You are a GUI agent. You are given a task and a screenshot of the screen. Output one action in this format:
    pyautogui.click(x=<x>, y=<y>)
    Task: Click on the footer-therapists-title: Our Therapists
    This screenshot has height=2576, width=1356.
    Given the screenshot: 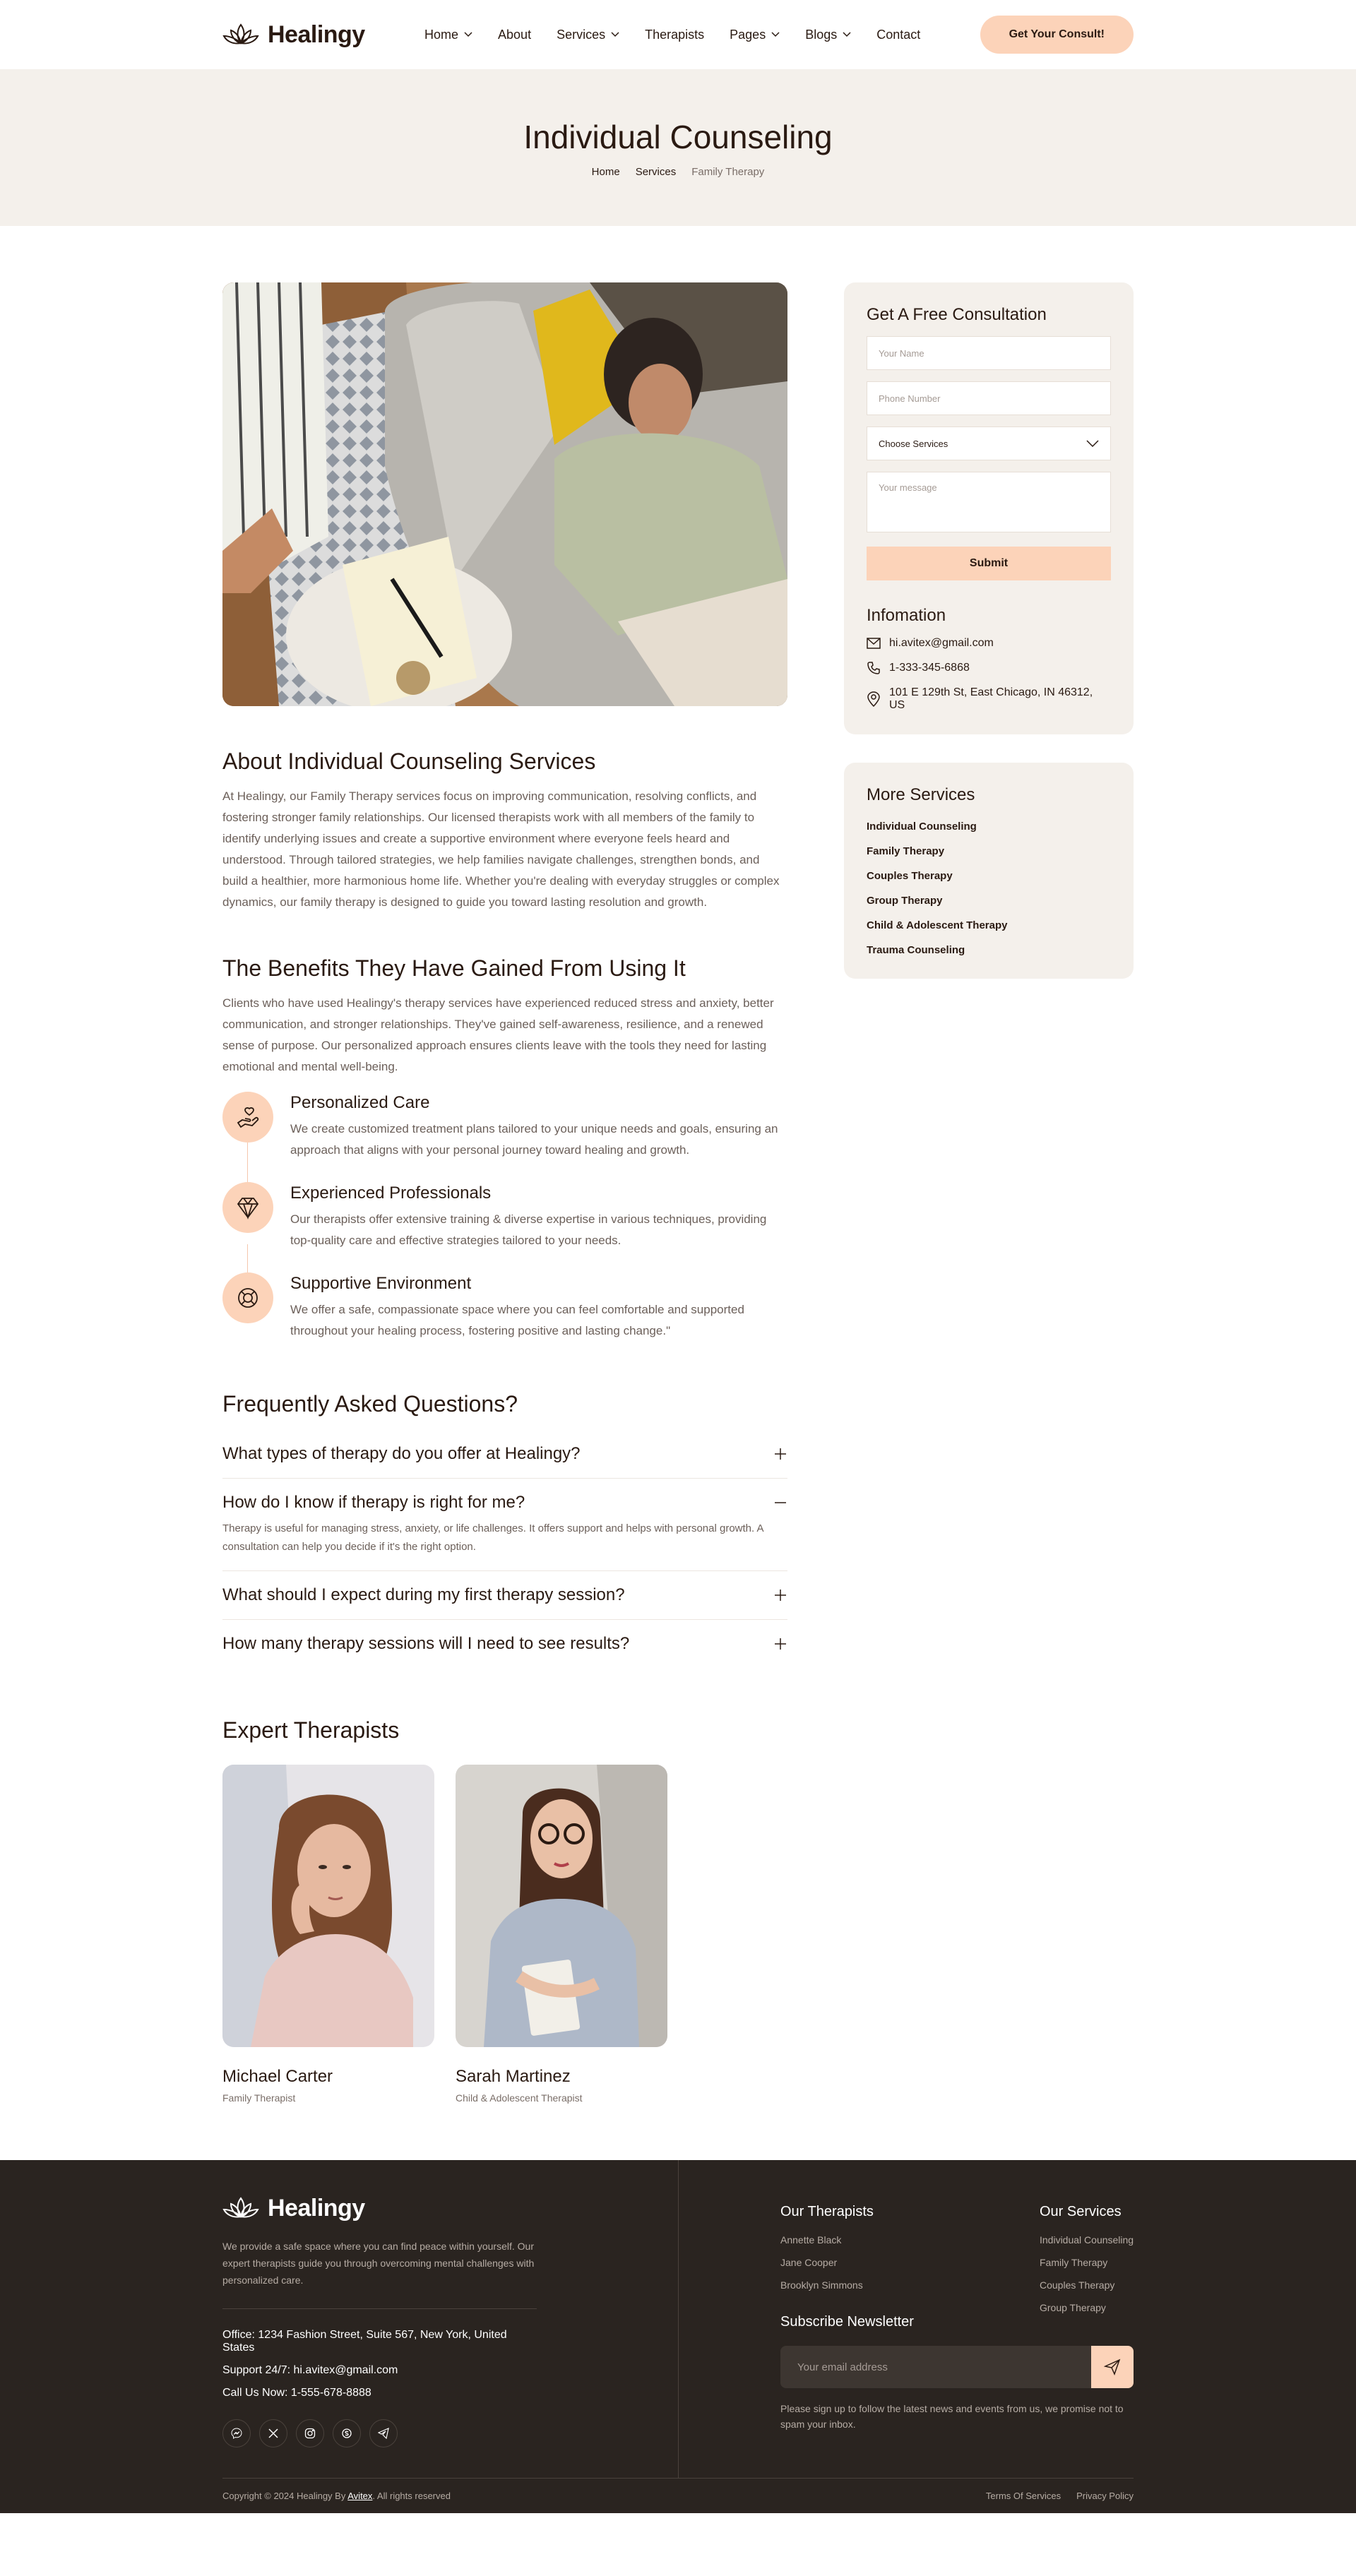 What is the action you would take?
    pyautogui.click(x=827, y=2211)
    